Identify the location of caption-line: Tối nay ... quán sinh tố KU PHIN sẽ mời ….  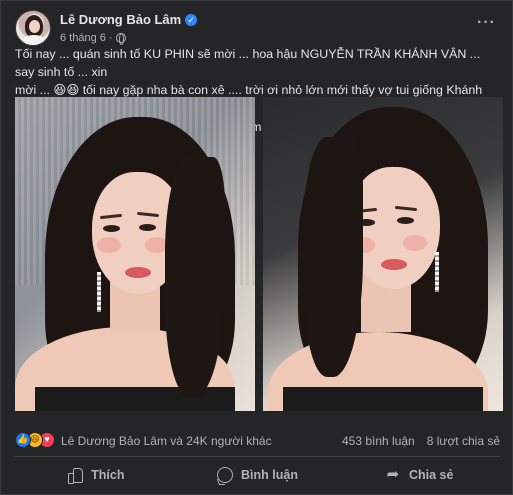
(248, 63).